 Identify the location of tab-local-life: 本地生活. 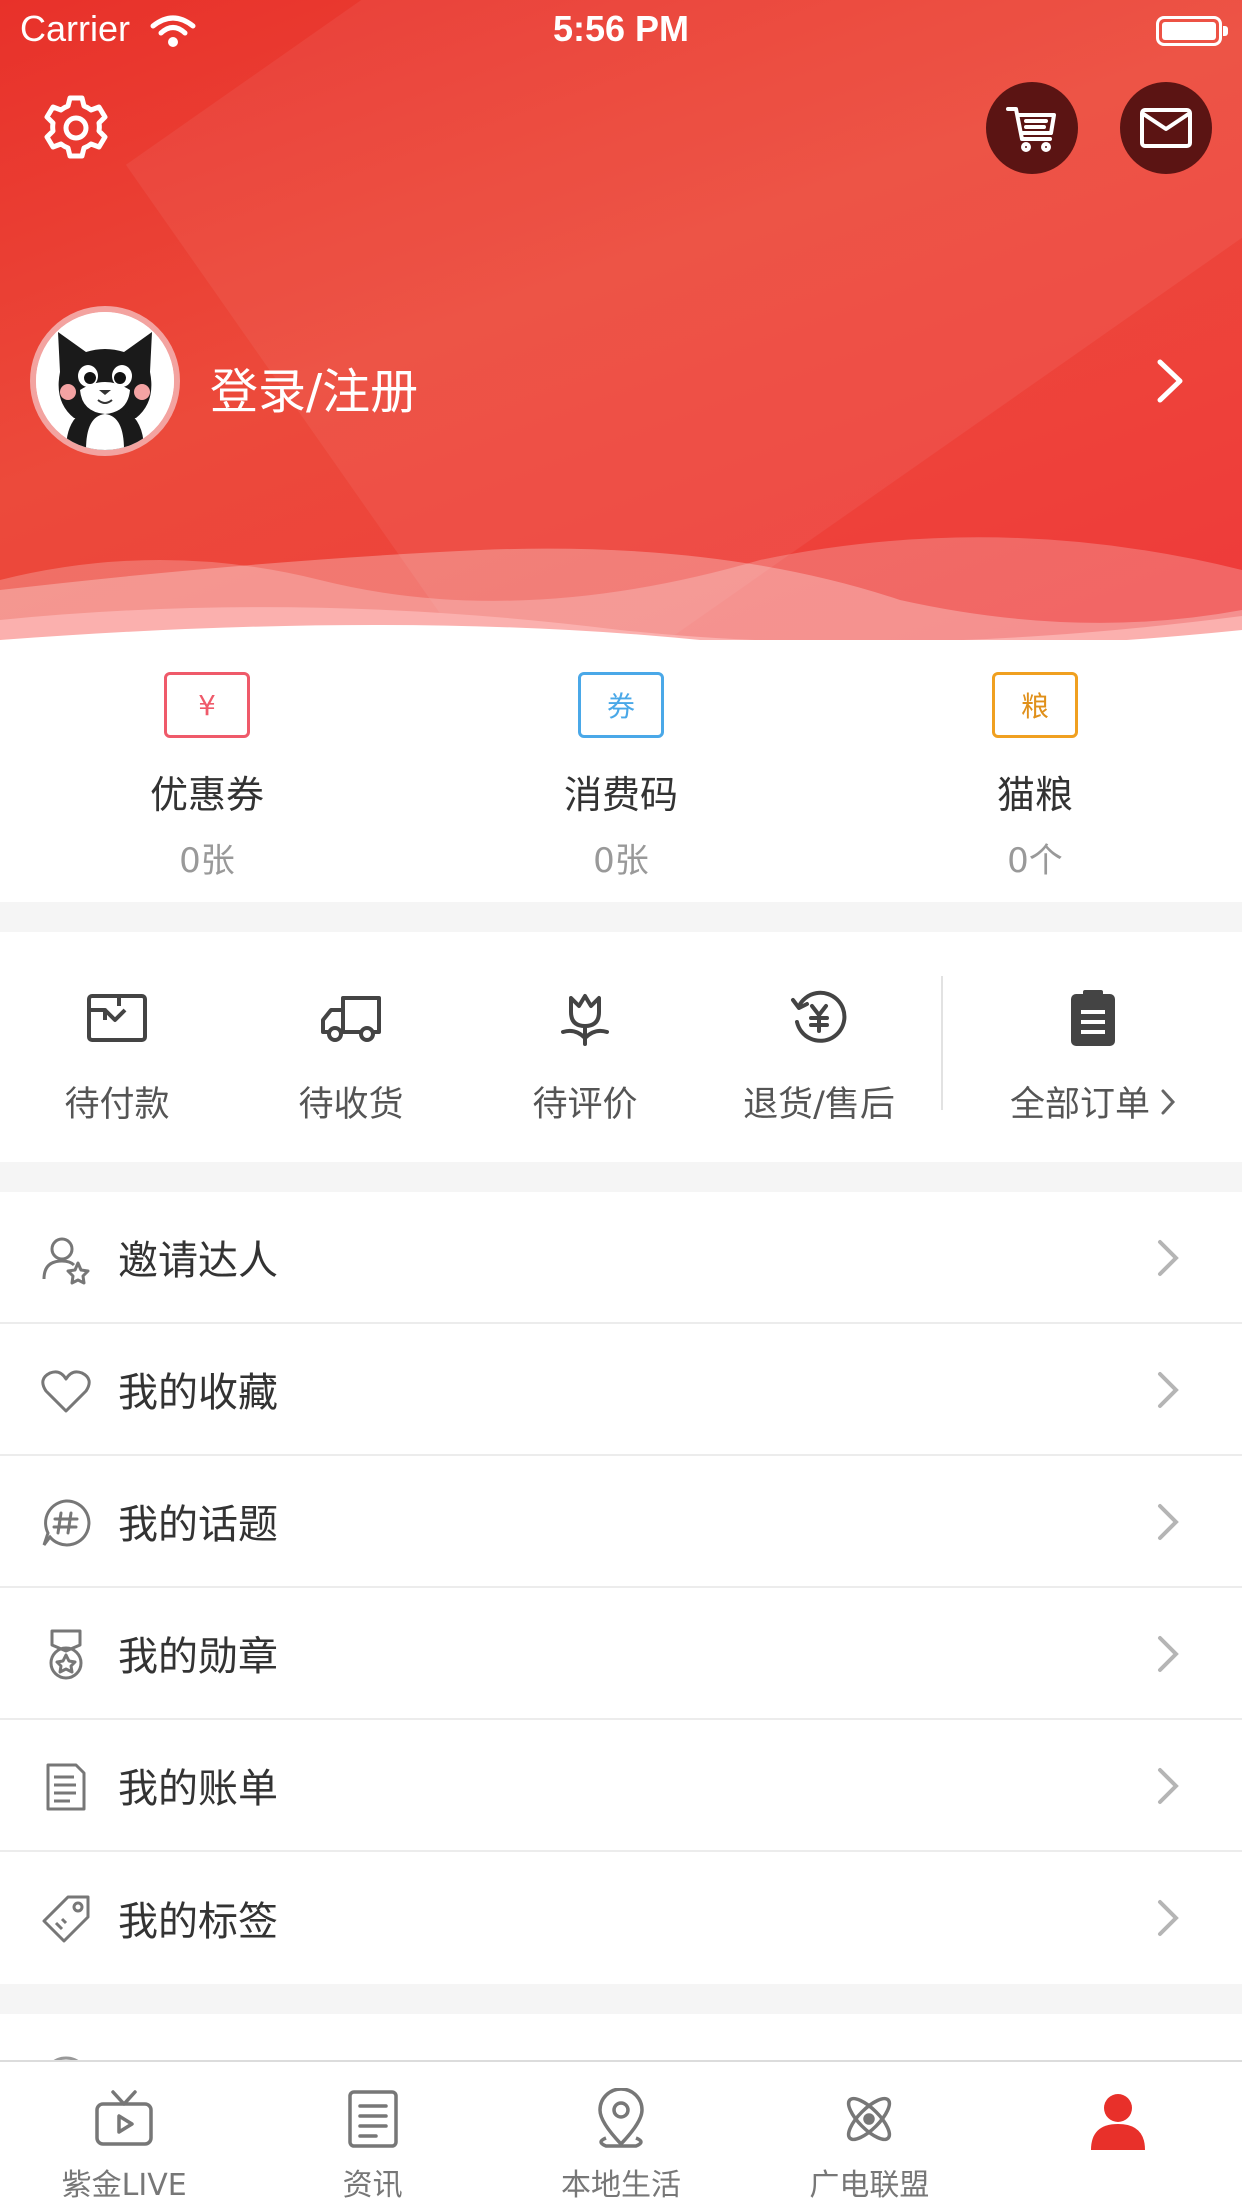
(621, 2135).